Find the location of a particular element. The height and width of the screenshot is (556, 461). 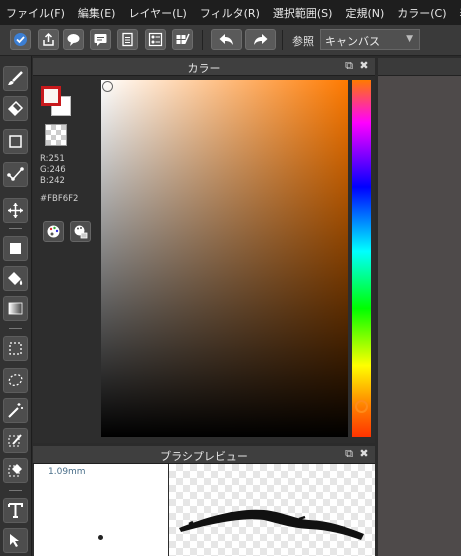

menu-file: ファイル(F) is located at coordinates (36, 13).